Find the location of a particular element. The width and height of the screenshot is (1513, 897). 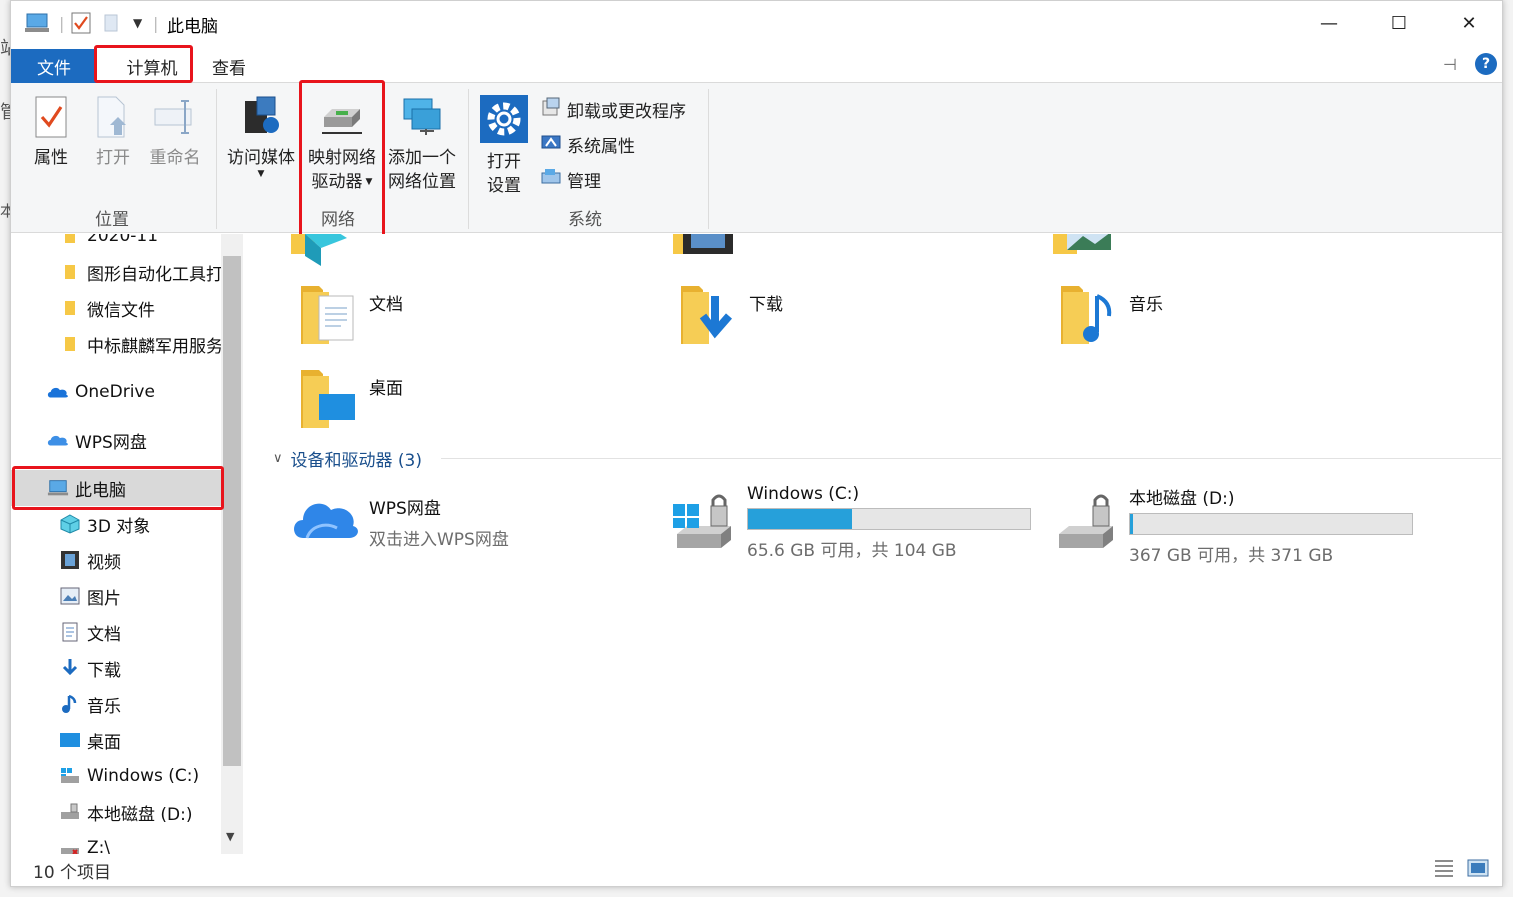

customize-chevron-down-icon: ▼ is located at coordinates (137, 23).